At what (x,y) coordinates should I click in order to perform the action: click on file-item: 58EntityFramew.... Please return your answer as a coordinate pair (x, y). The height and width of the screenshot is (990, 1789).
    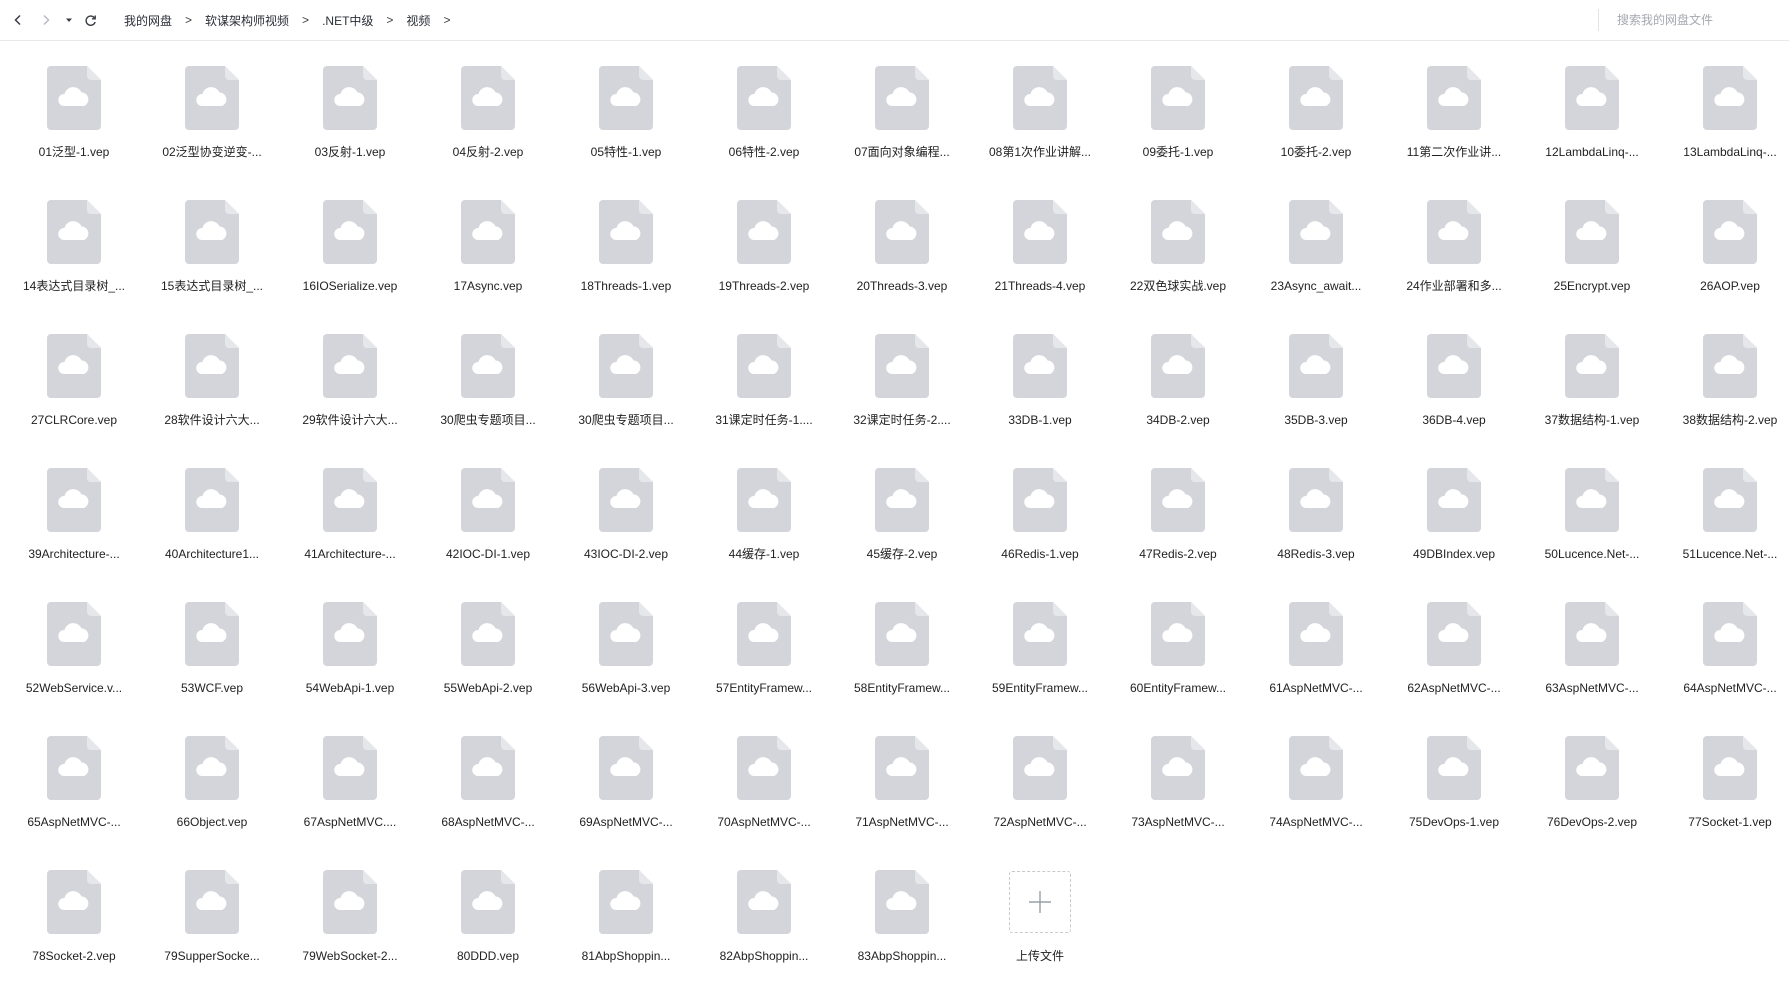
    Looking at the image, I should click on (902, 655).